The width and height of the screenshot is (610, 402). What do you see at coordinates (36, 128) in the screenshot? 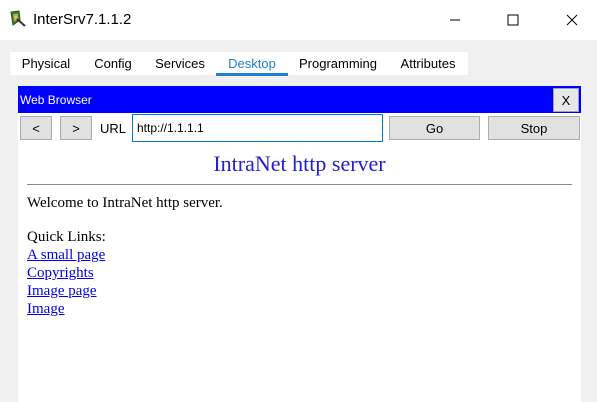
I see `back-button: <` at bounding box center [36, 128].